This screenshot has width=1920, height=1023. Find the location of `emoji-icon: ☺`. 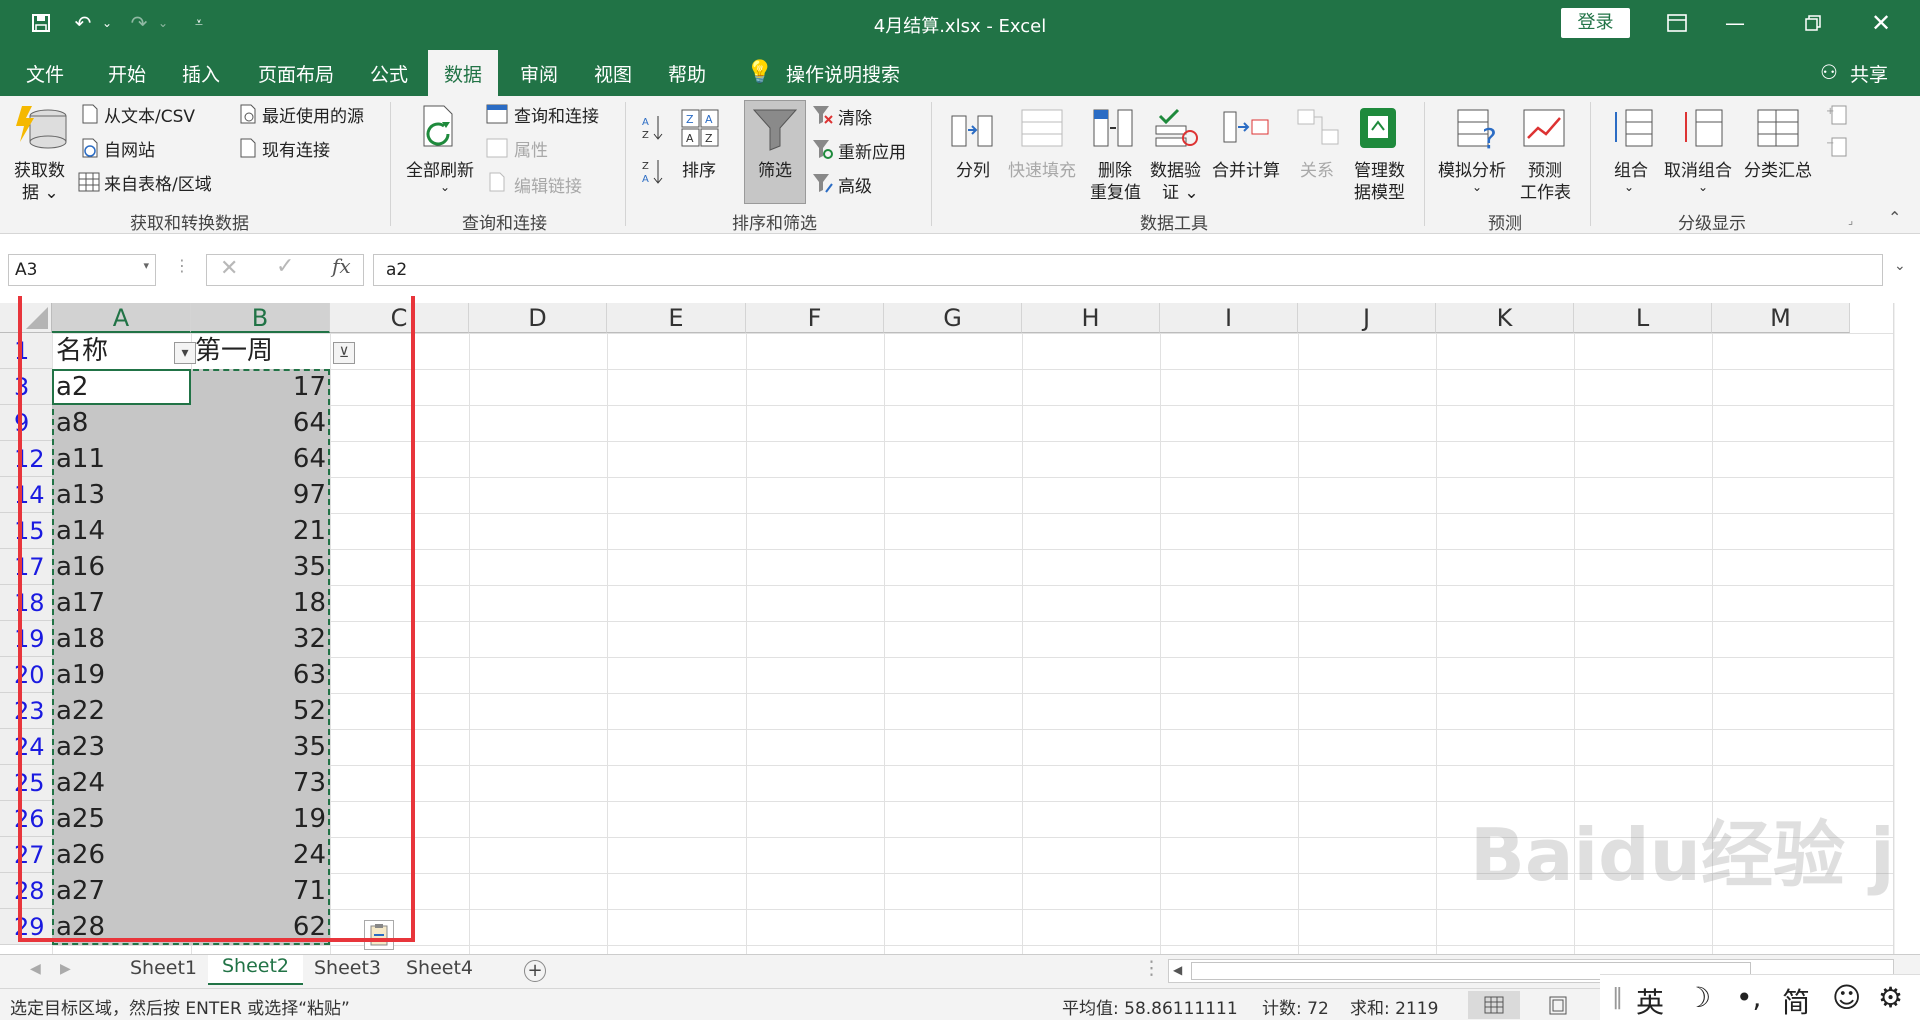

emoji-icon: ☺ is located at coordinates (1846, 997).